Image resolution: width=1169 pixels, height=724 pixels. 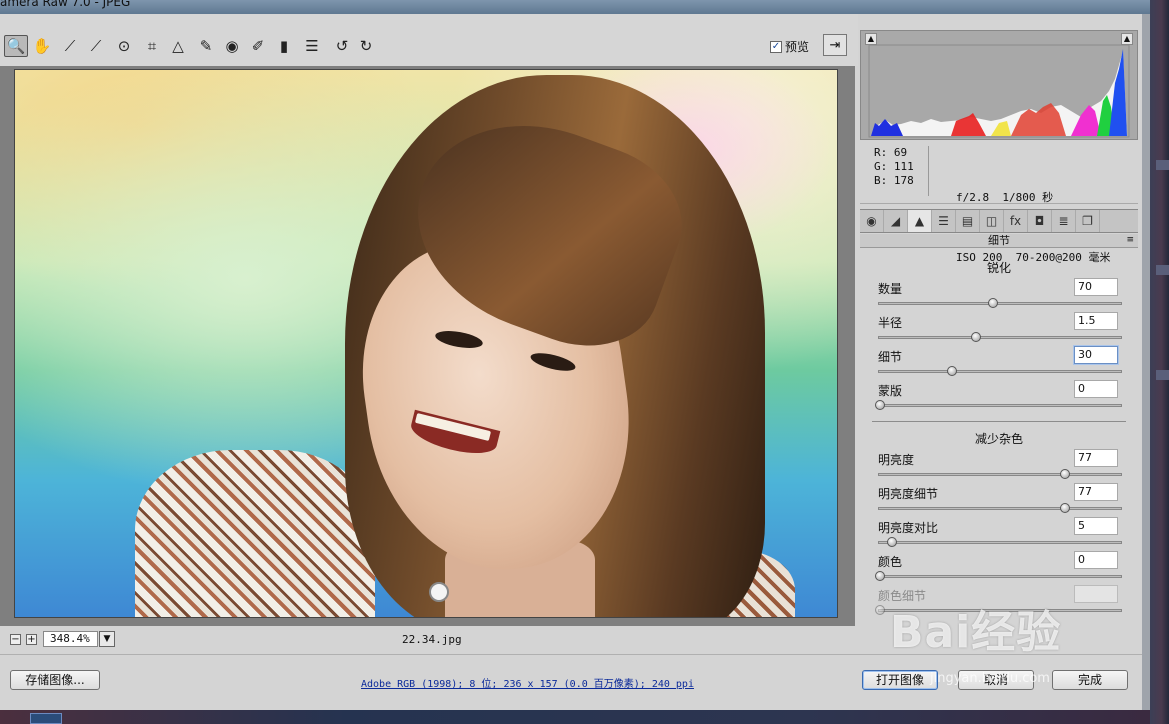 I want to click on panel-tabs: ◉ ◢ ▲ ☰ ▤ ◫ fx ◘ ≣ ❐, so click(x=999, y=221).